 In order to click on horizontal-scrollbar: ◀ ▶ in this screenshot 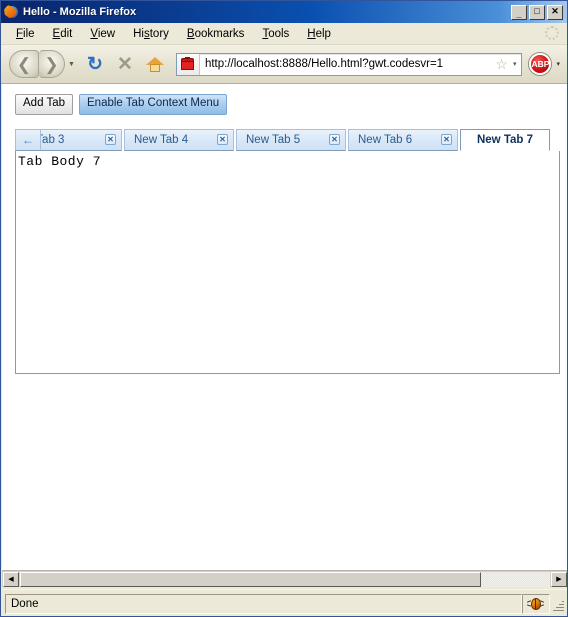, I will do `click(284, 578)`.